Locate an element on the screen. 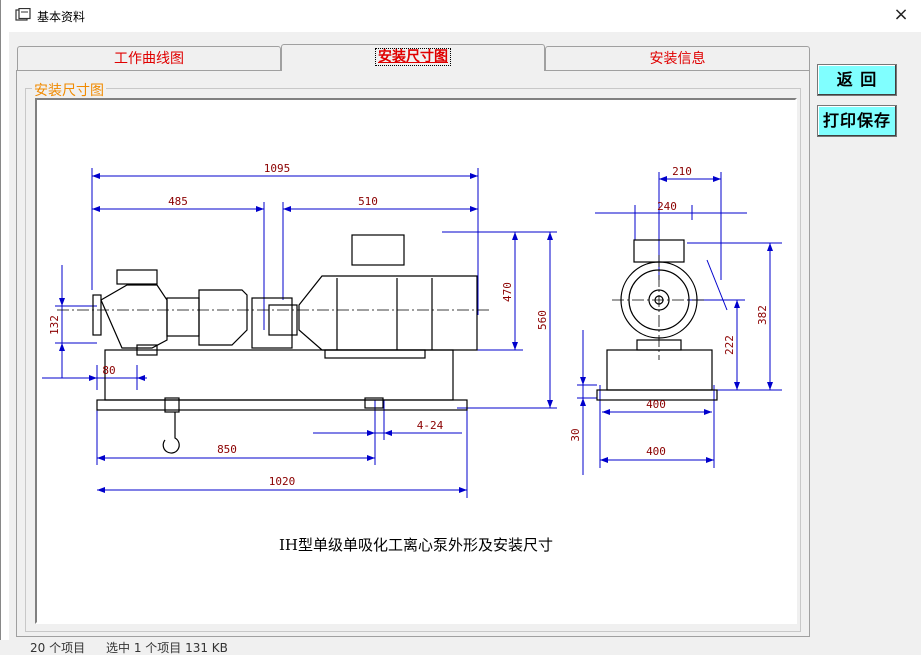 The height and width of the screenshot is (656, 921). dim-anchor-holes: 4-24 is located at coordinates (430, 425).